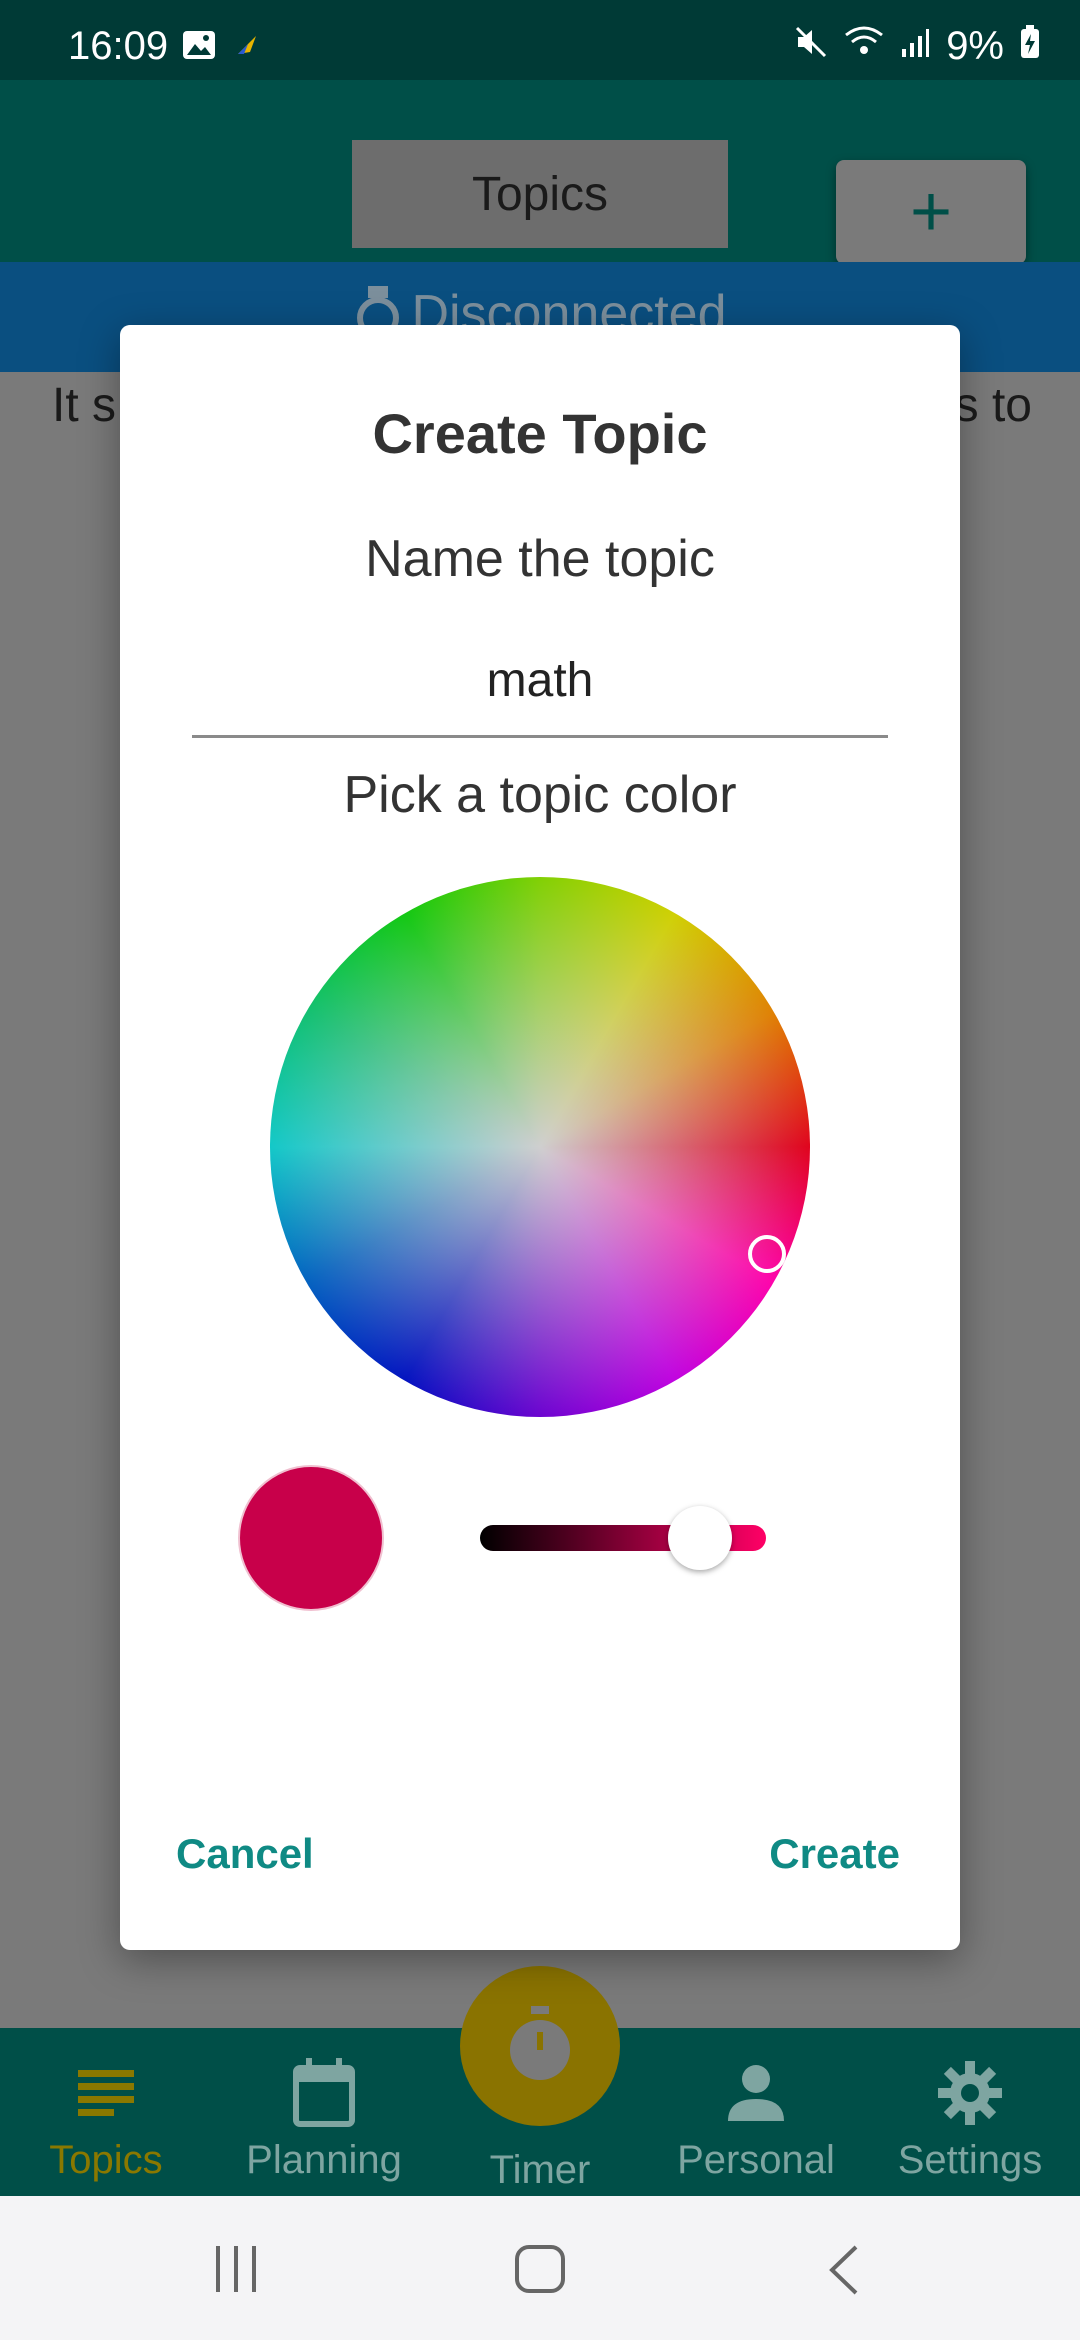  What do you see at coordinates (118, 46) in the screenshot?
I see `status-time: 16:09` at bounding box center [118, 46].